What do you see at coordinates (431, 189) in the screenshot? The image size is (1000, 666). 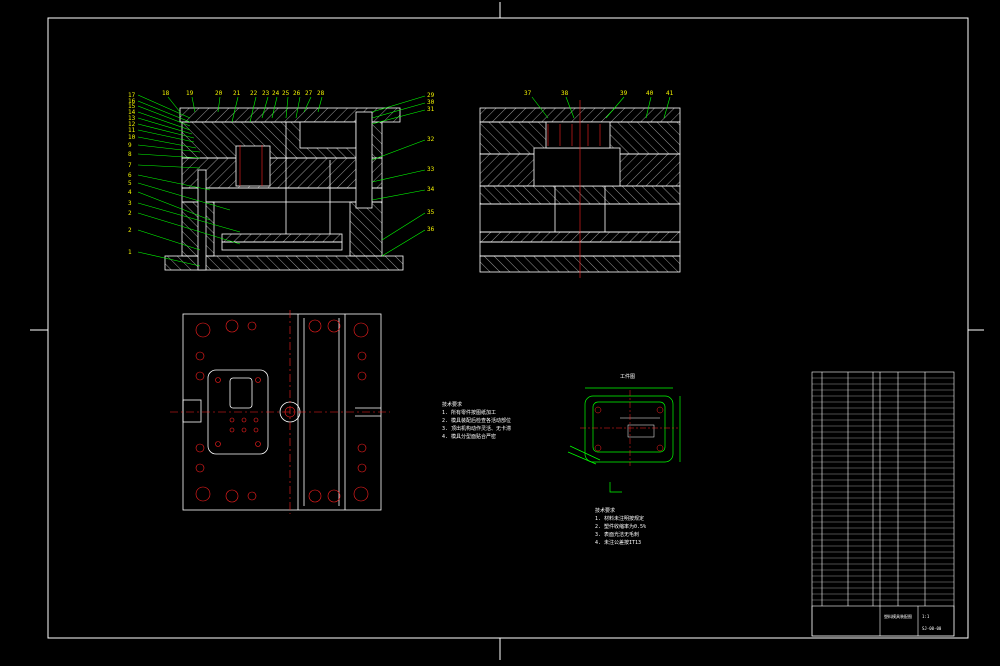 I see `part-number: 34` at bounding box center [431, 189].